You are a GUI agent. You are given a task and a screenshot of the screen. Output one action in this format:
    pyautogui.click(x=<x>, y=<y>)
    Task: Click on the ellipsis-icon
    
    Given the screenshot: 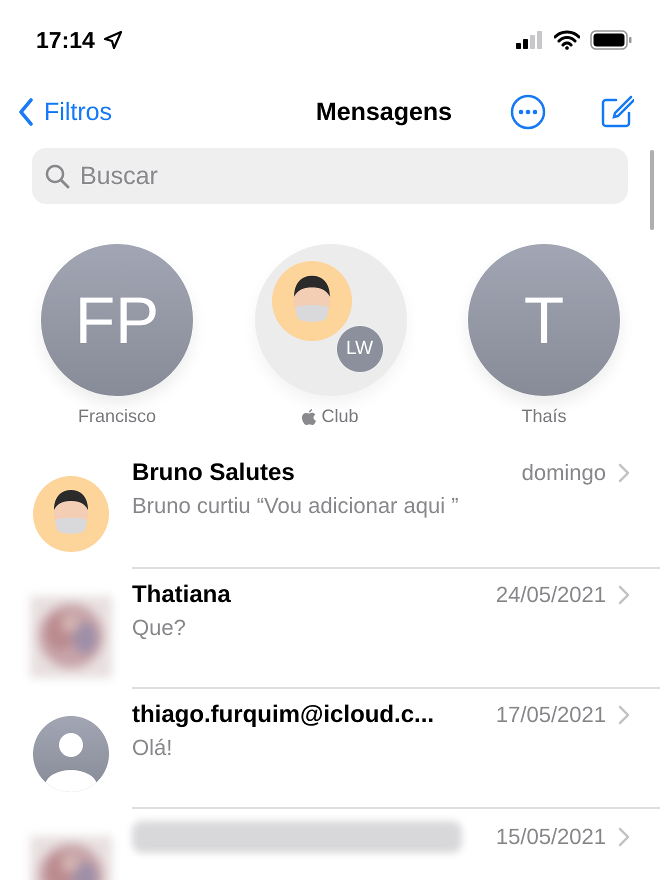 What is the action you would take?
    pyautogui.click(x=528, y=112)
    